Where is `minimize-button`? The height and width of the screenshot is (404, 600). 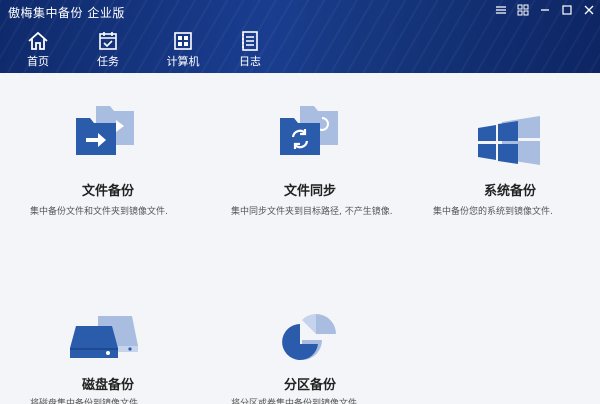 minimize-button is located at coordinates (545, 10).